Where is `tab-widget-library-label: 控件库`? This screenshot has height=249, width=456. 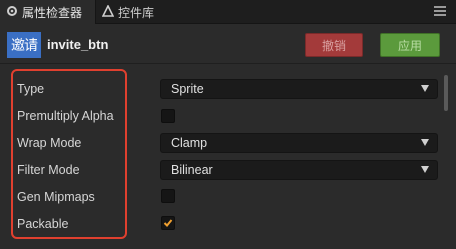 tab-widget-library-label: 控件库 is located at coordinates (136, 12).